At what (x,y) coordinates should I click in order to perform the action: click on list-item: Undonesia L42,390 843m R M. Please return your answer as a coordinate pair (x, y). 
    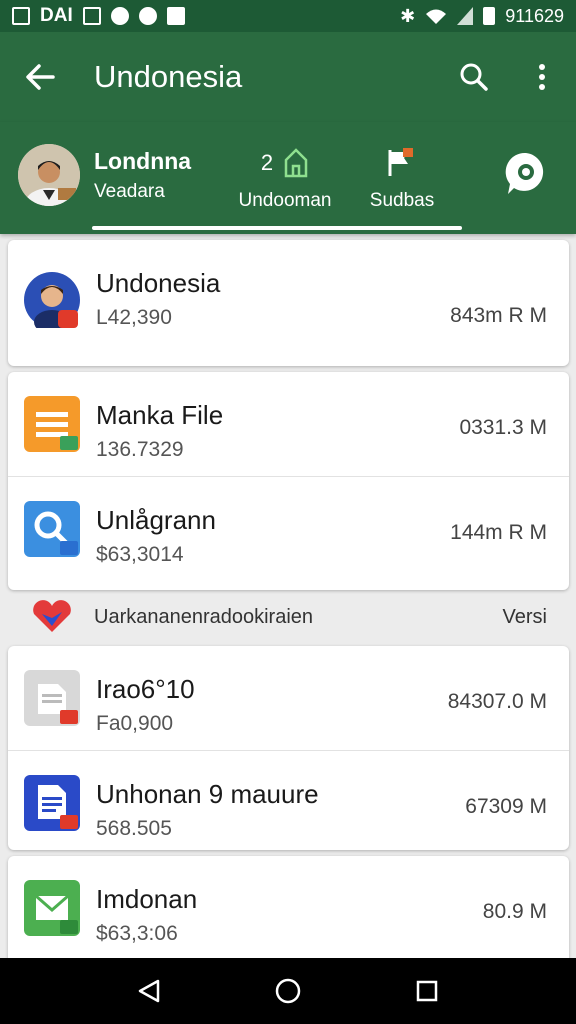
    Looking at the image, I should click on (288, 303).